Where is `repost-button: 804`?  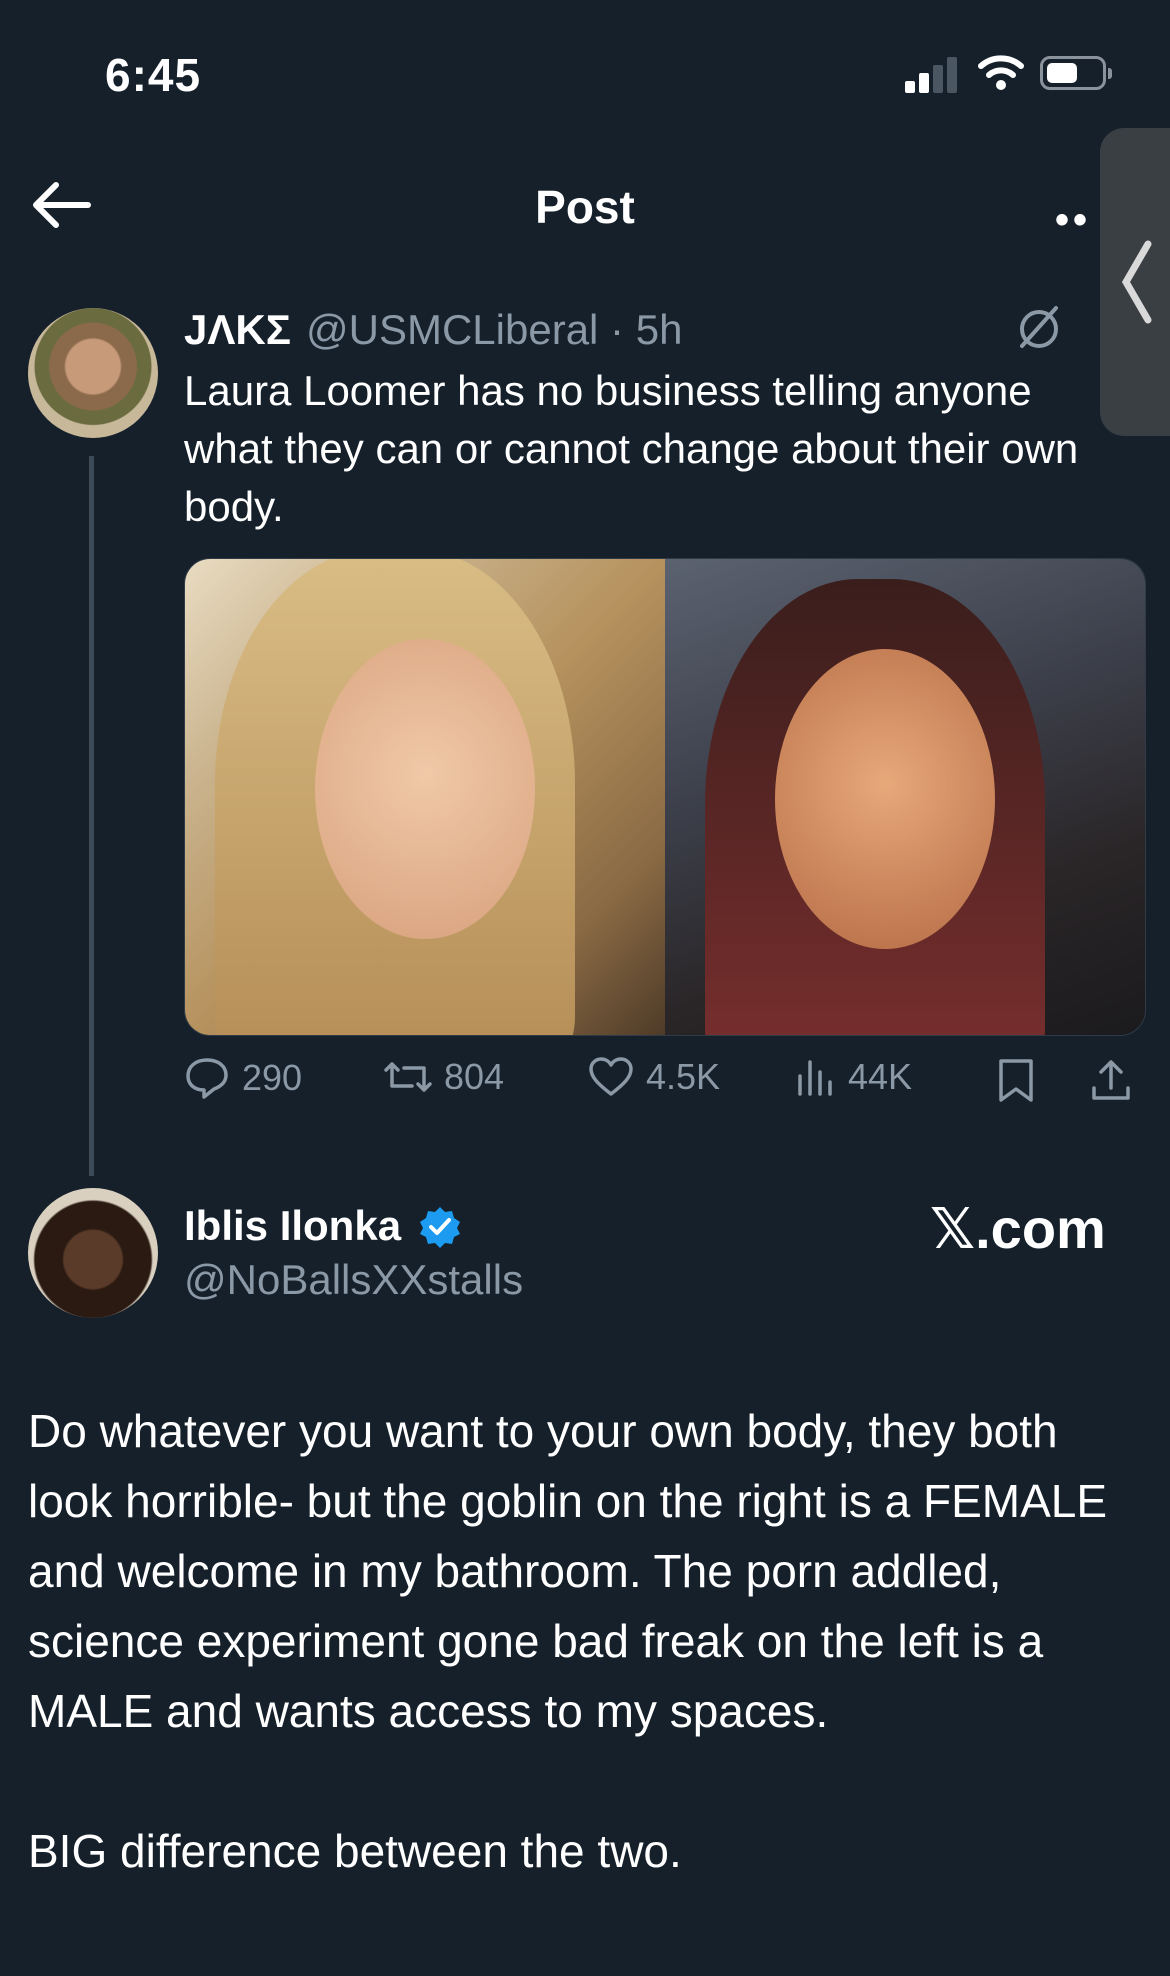
repost-button: 804 is located at coordinates (444, 1077).